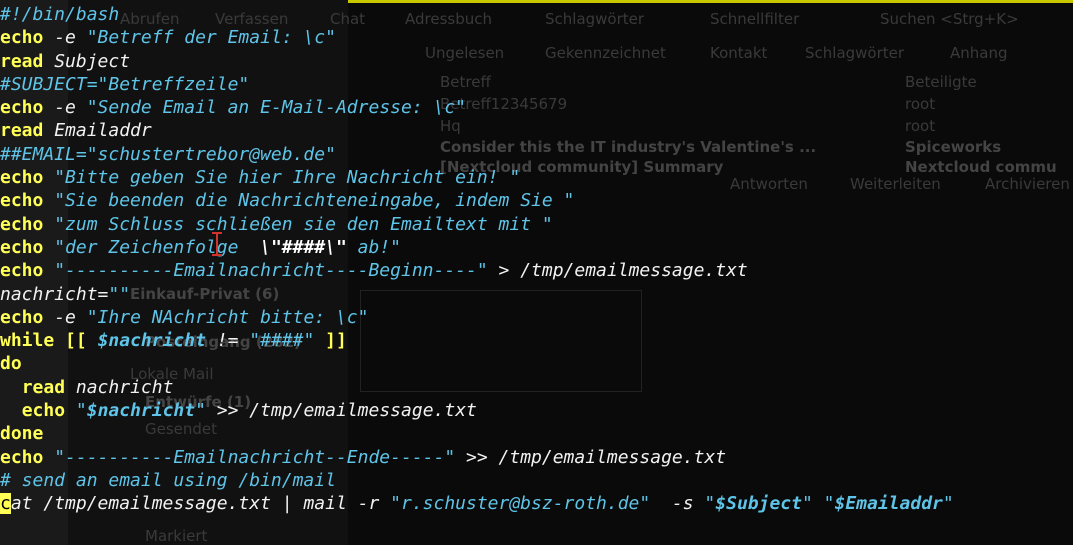  What do you see at coordinates (536, 317) in the screenshot?
I see `code-line: echo -e "Ihre NAchricht bitte: \c"` at bounding box center [536, 317].